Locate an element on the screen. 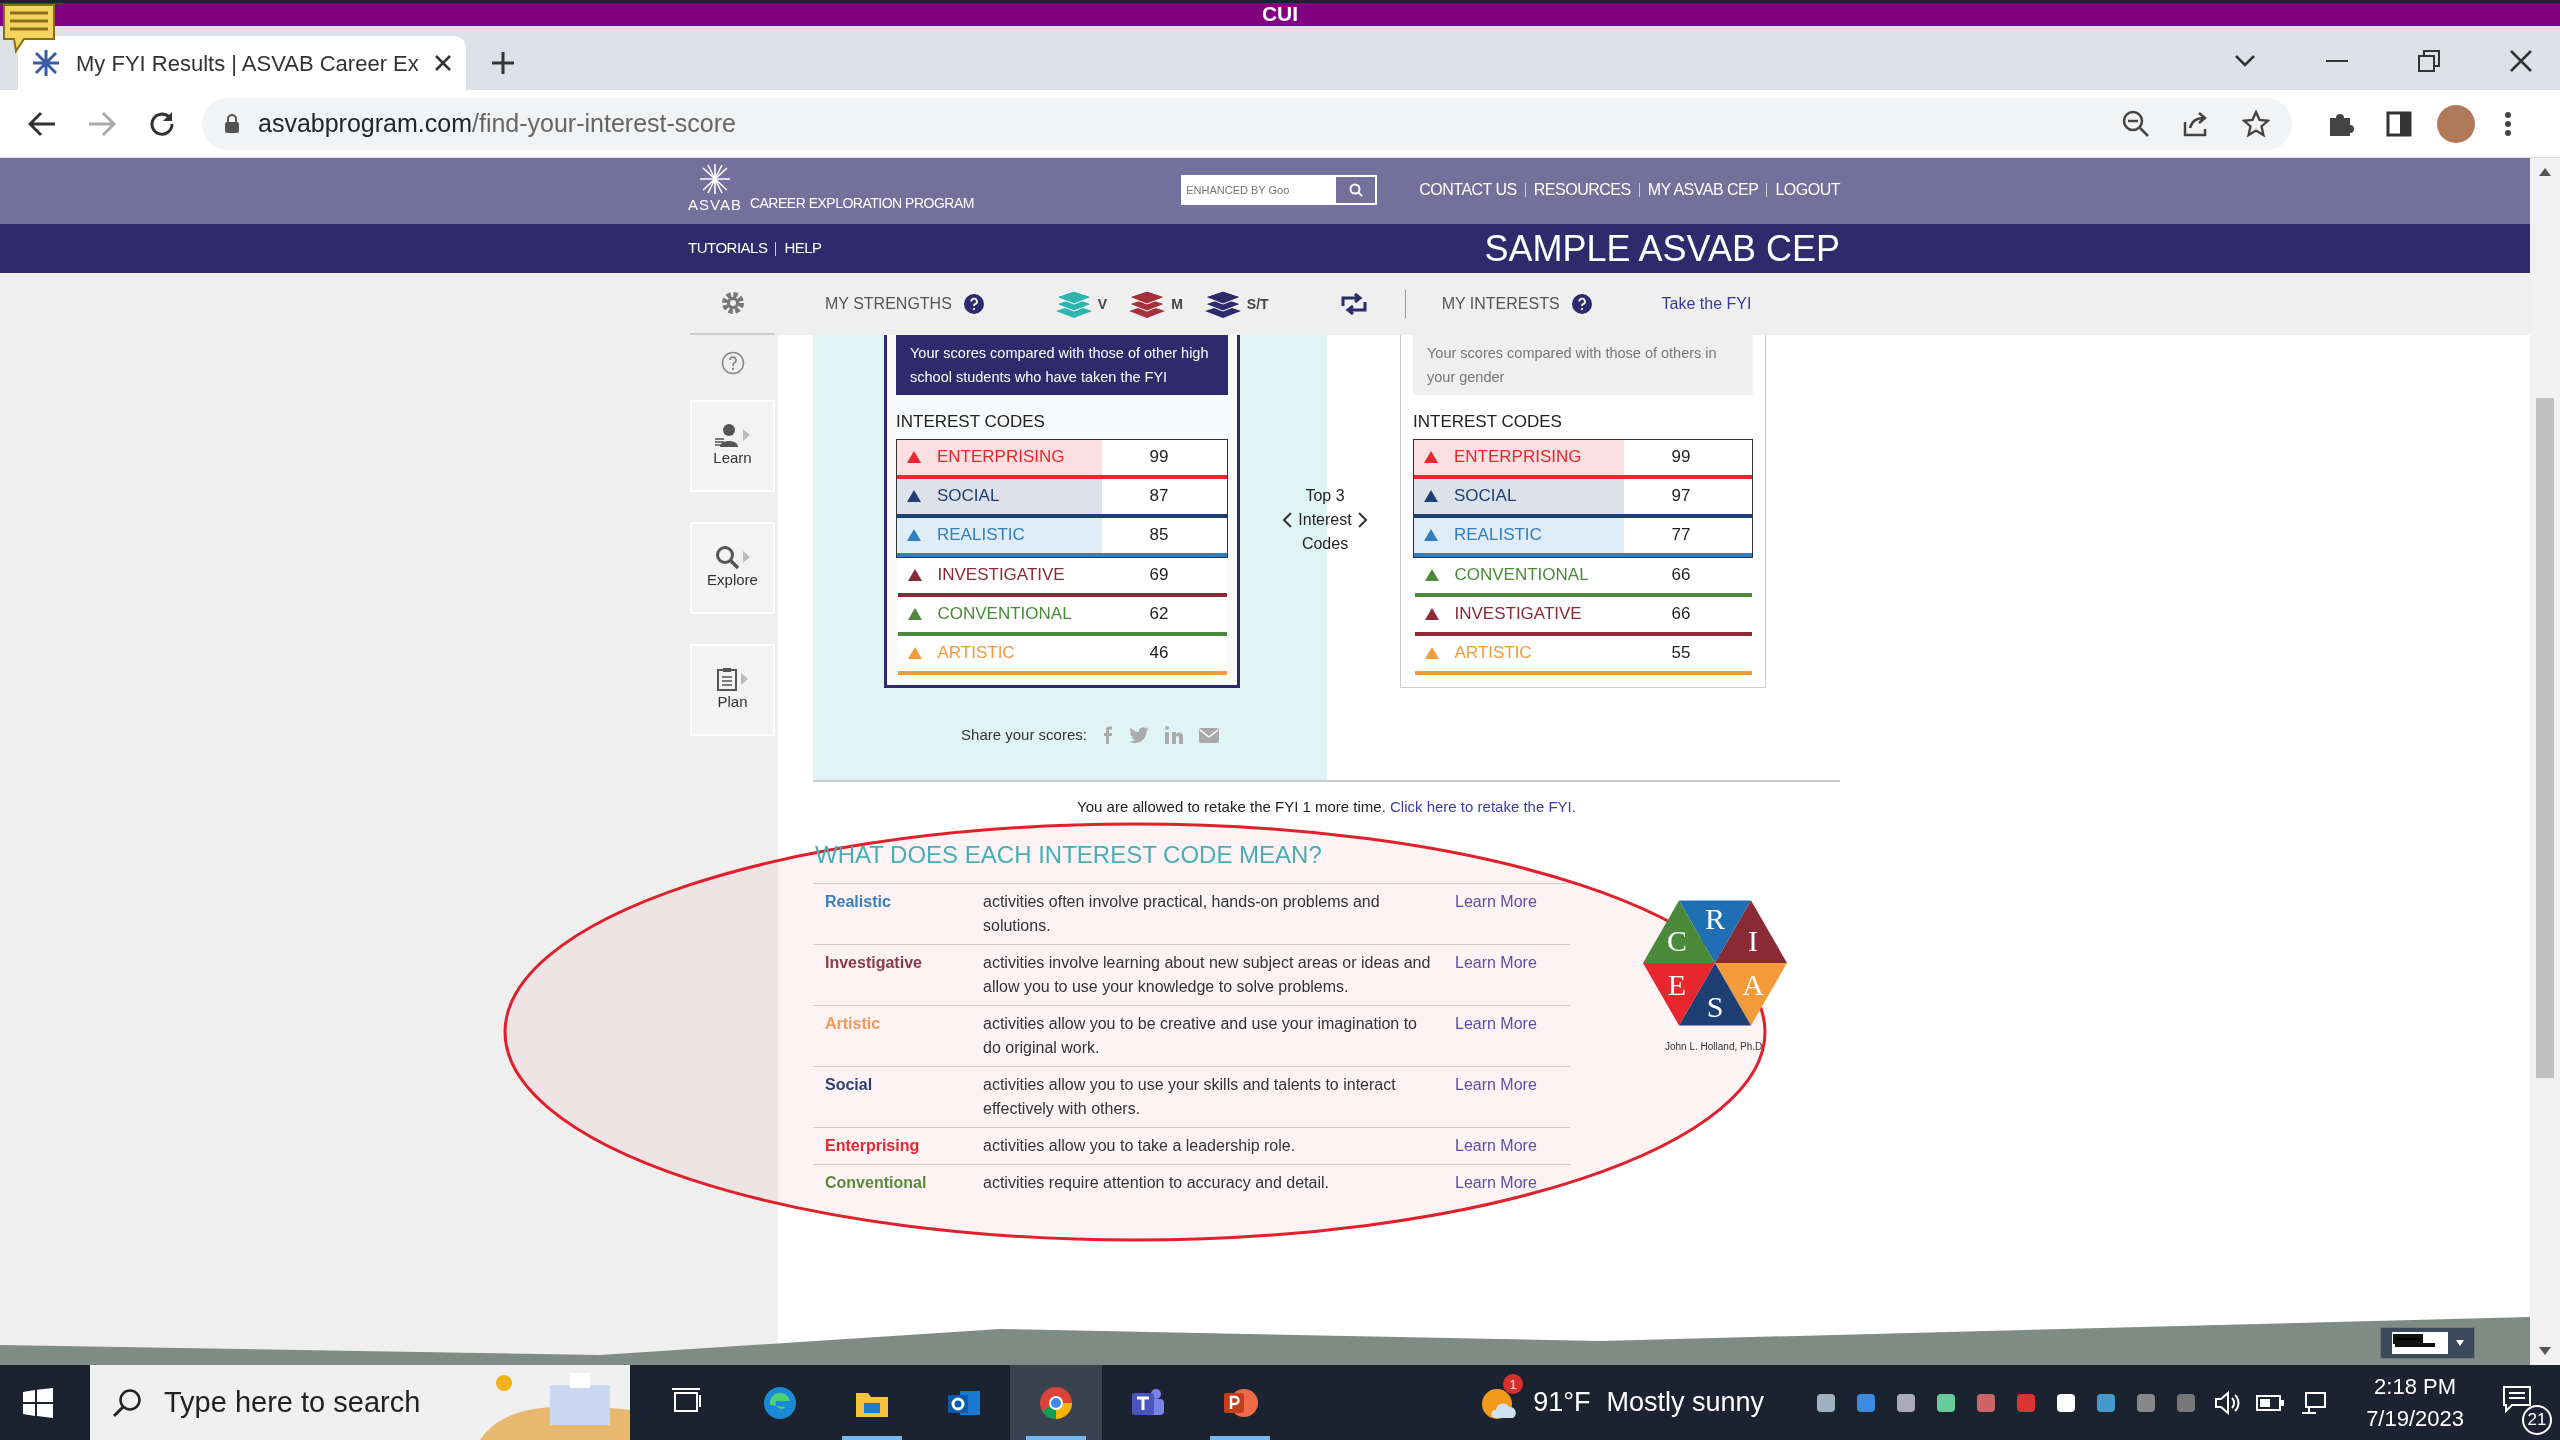 The image size is (2560, 1440). card-caption: Your scores compared with those of other high school students who have taken the FYI is located at coordinates (1062, 365).